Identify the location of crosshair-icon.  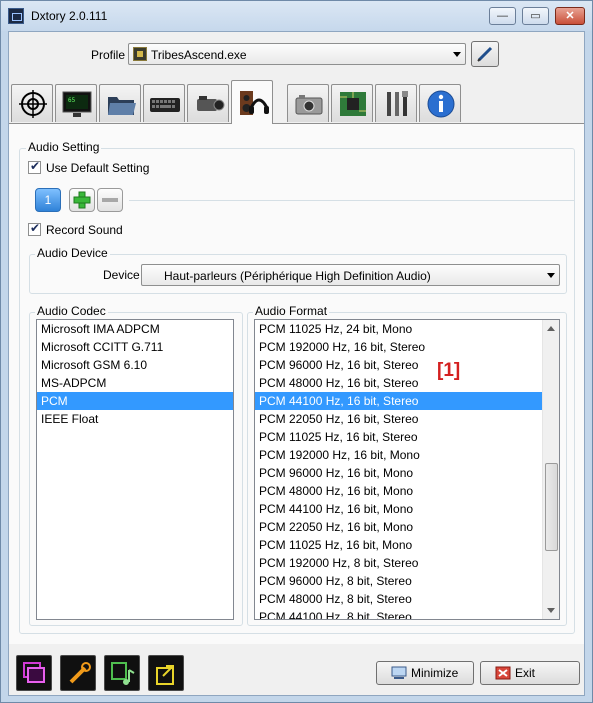
(33, 104).